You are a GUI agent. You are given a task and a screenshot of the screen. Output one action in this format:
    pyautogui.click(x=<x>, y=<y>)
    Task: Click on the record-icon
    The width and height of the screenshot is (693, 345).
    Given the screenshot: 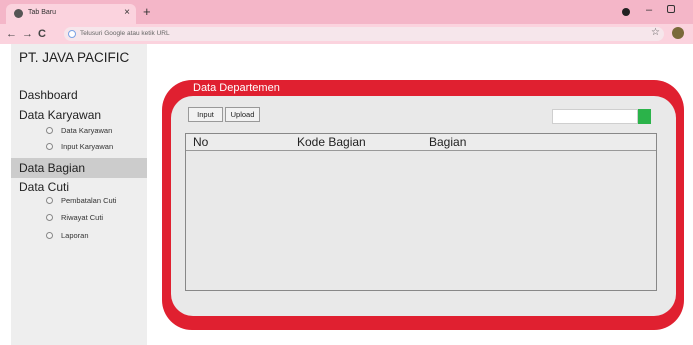 What is the action you would take?
    pyautogui.click(x=626, y=12)
    